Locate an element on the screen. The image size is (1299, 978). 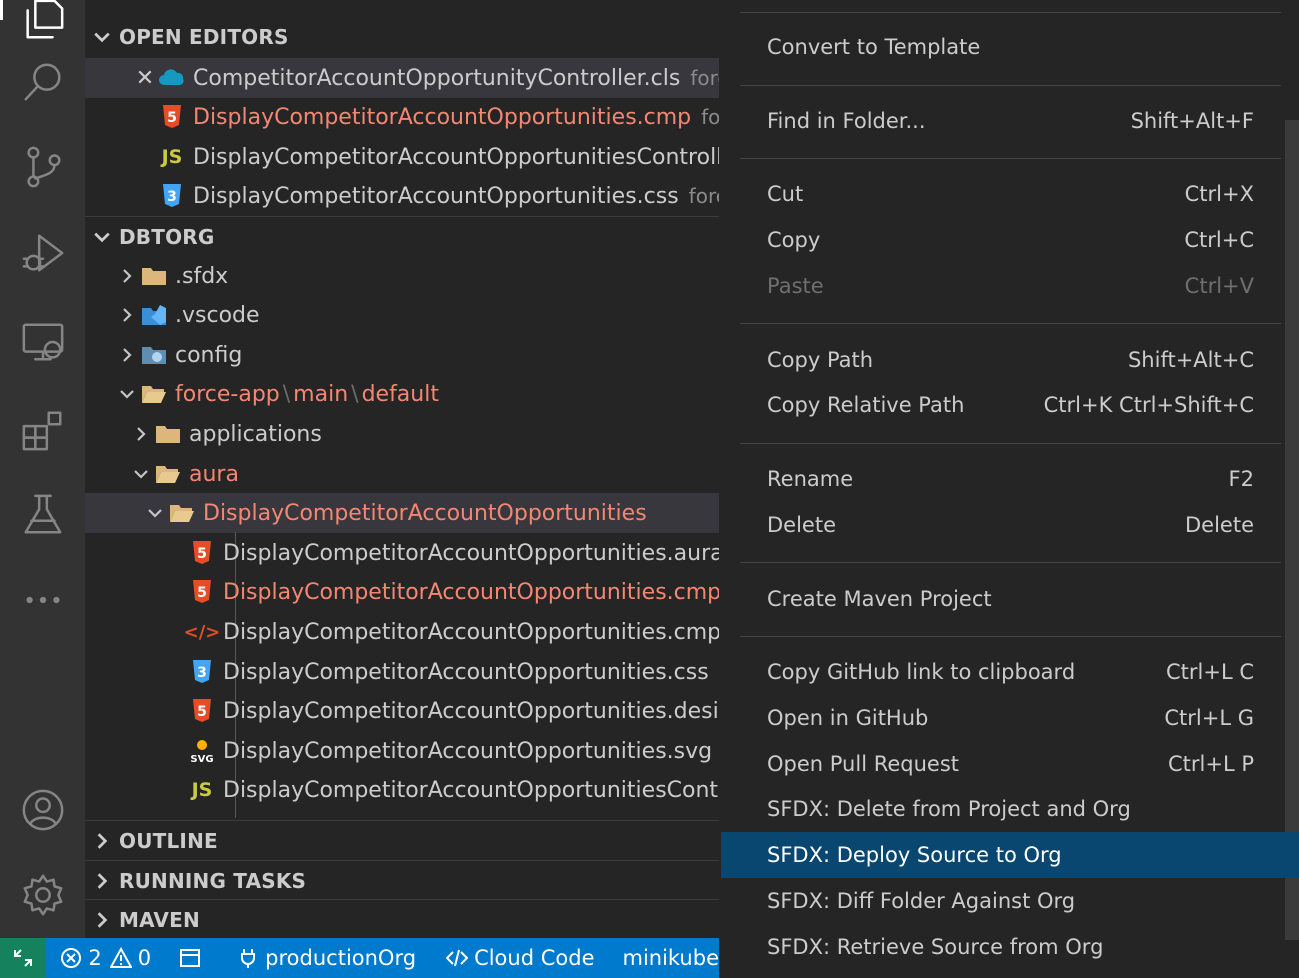
settings-gear-icon is located at coordinates (42, 895).